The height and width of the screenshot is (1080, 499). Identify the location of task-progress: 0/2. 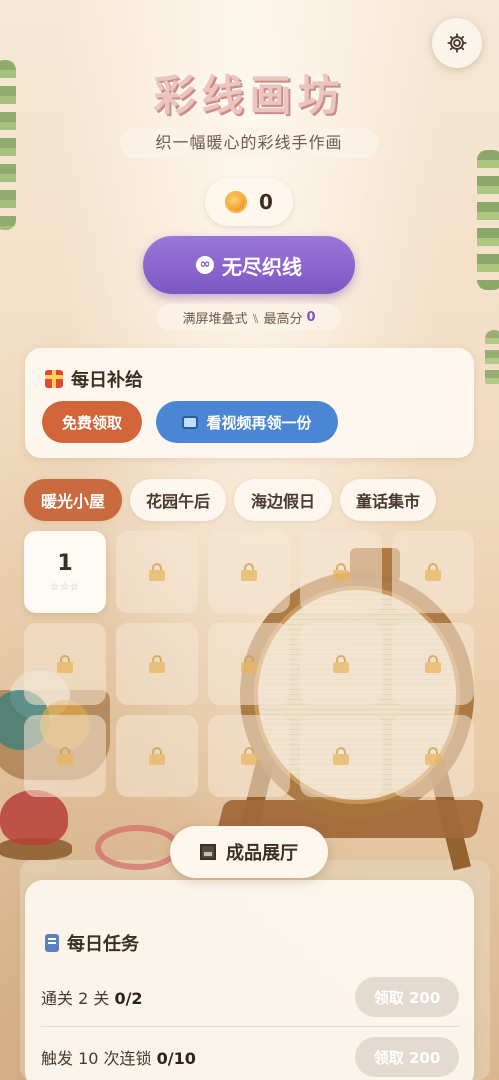
(128, 998).